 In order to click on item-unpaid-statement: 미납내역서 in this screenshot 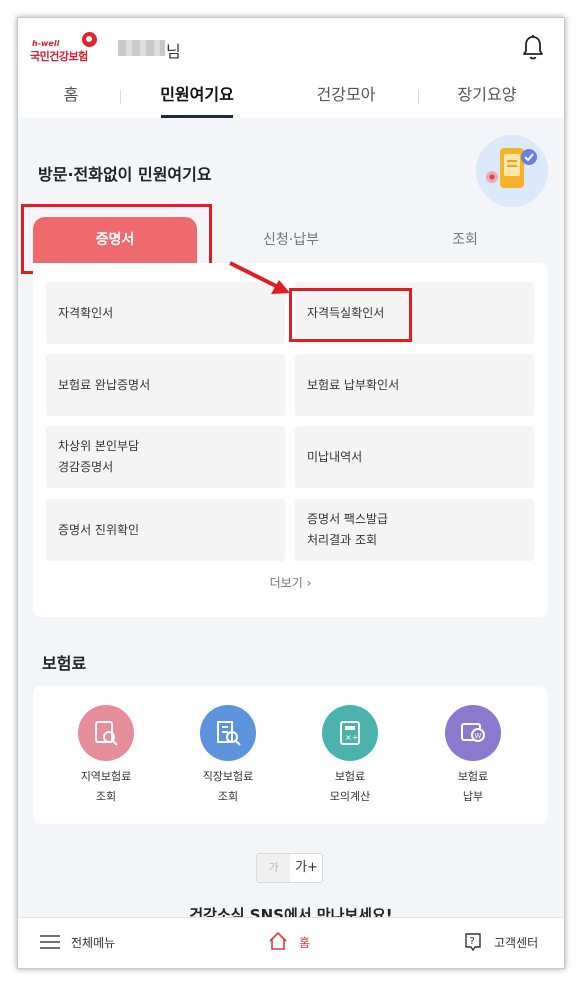, I will do `click(414, 457)`.